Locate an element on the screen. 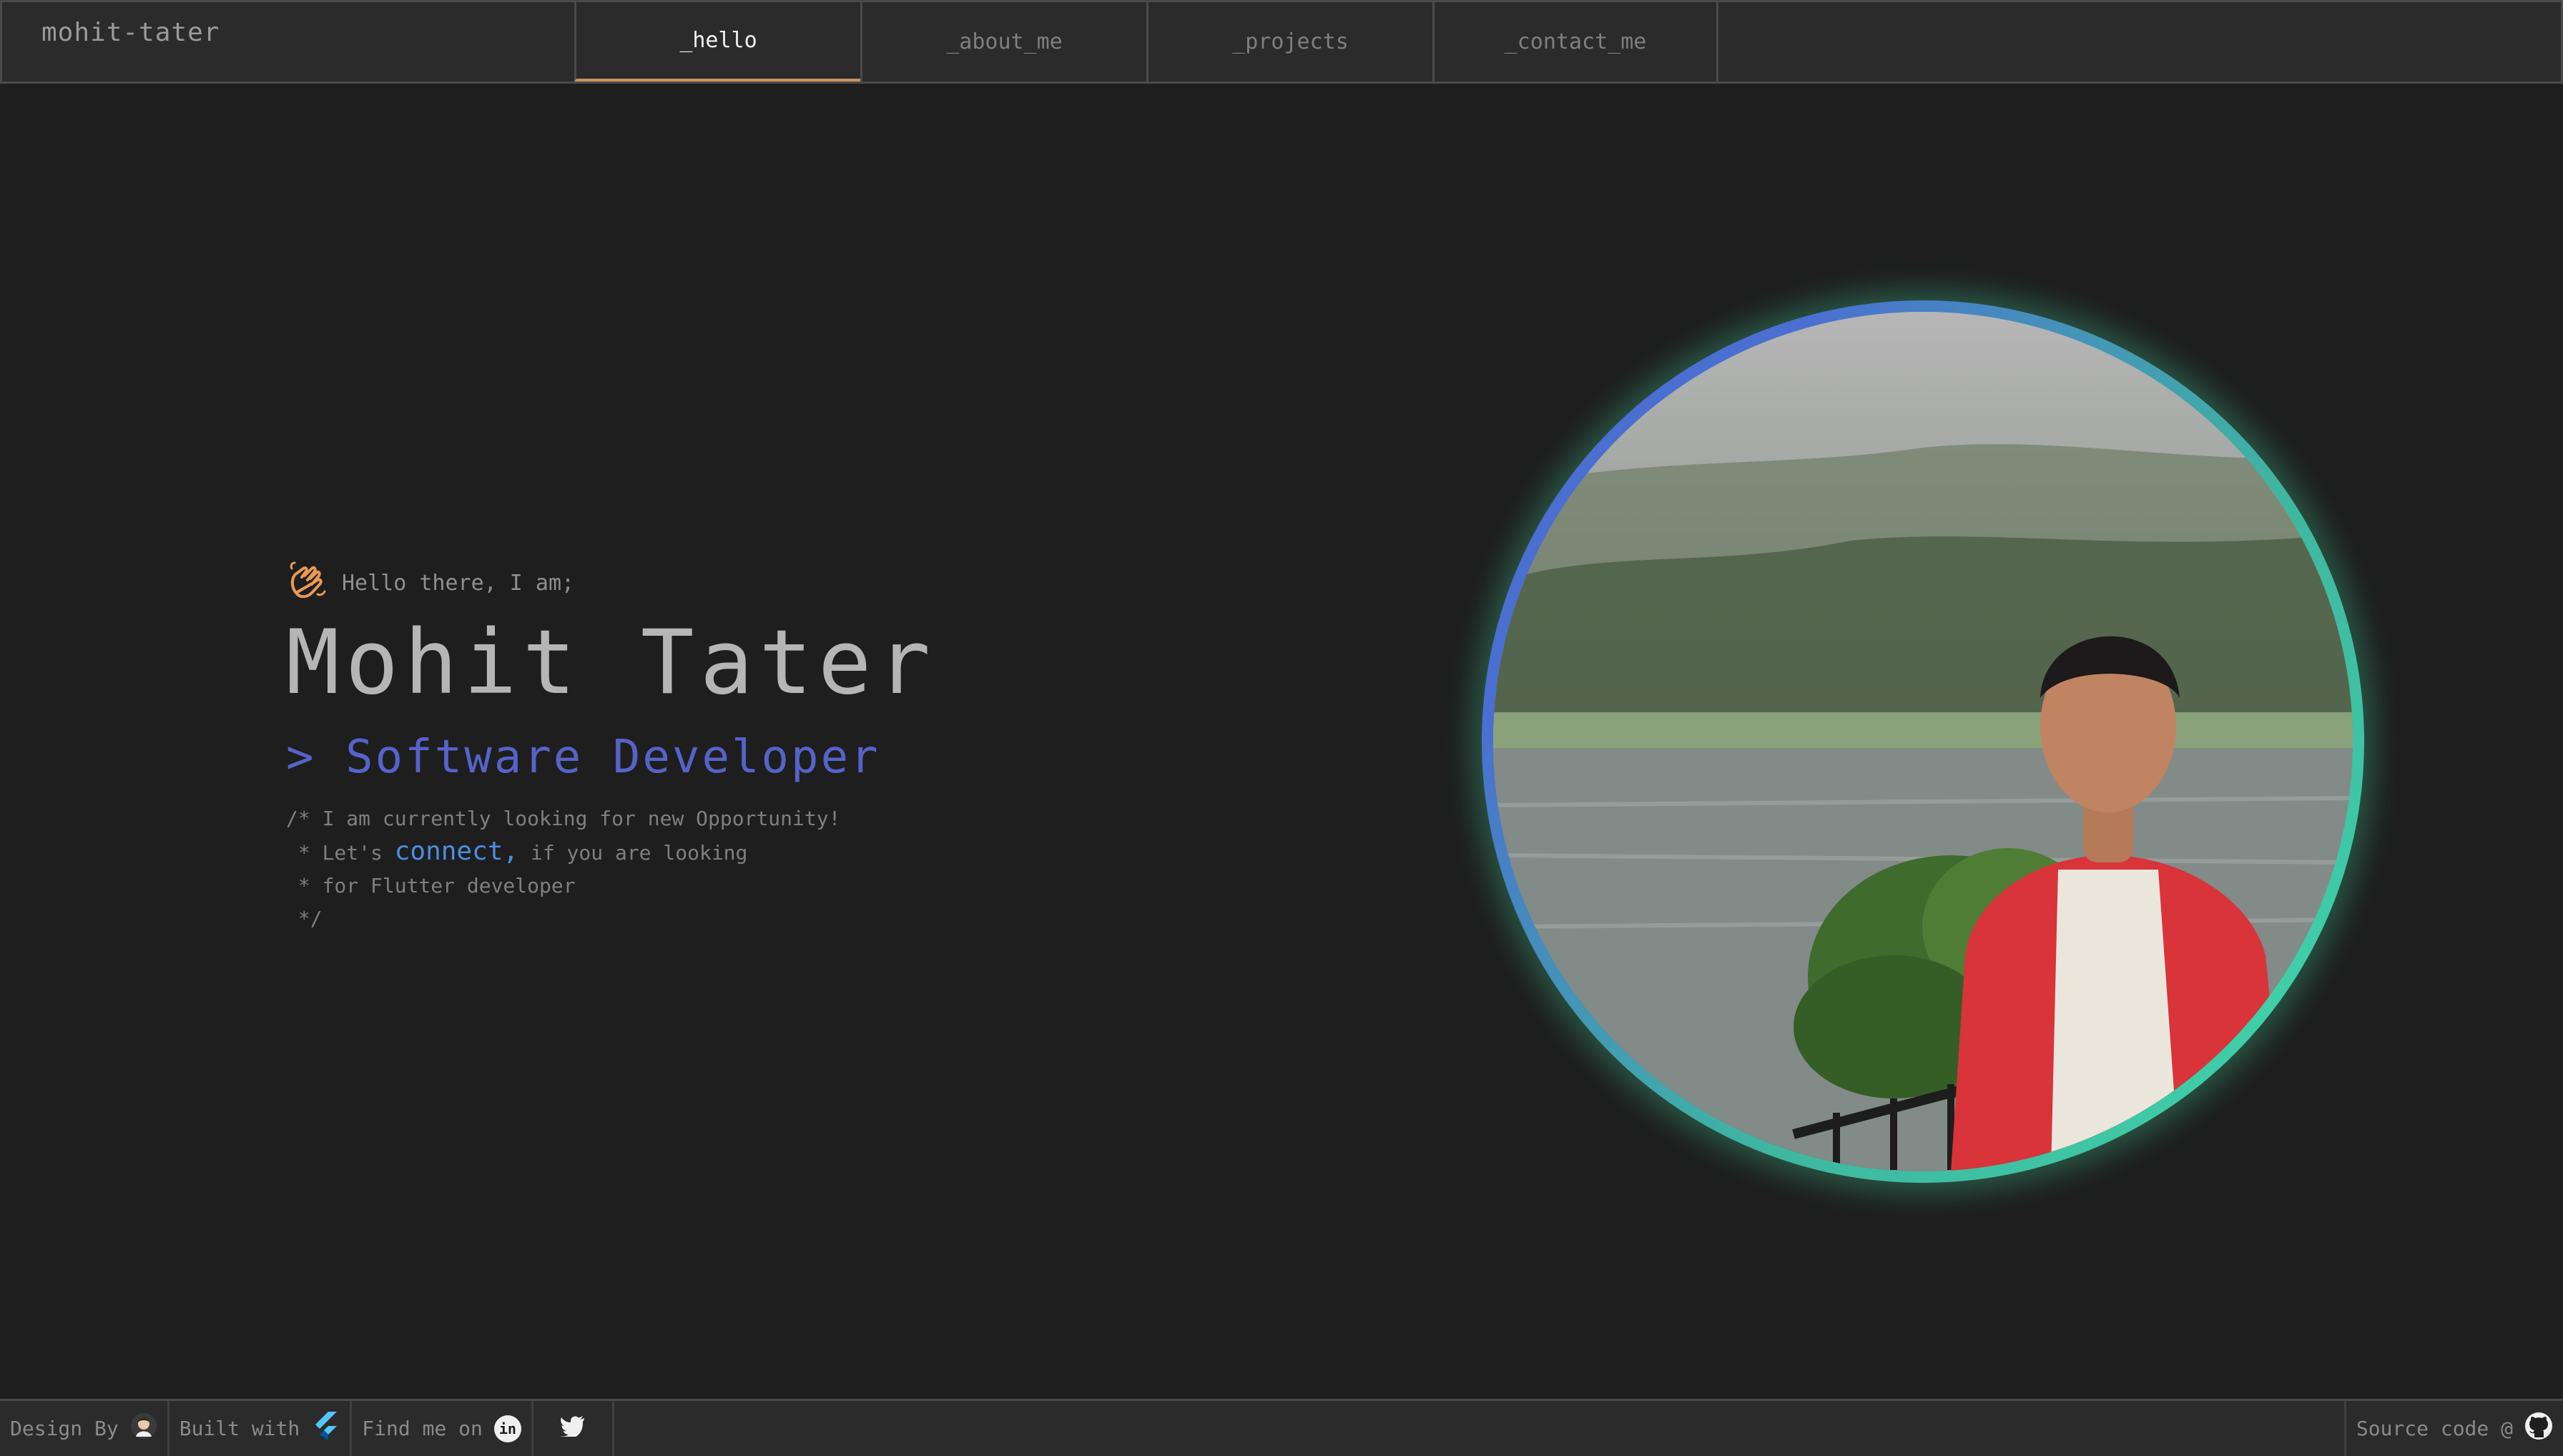  hero-role: > Software Developer is located at coordinates (583, 757).